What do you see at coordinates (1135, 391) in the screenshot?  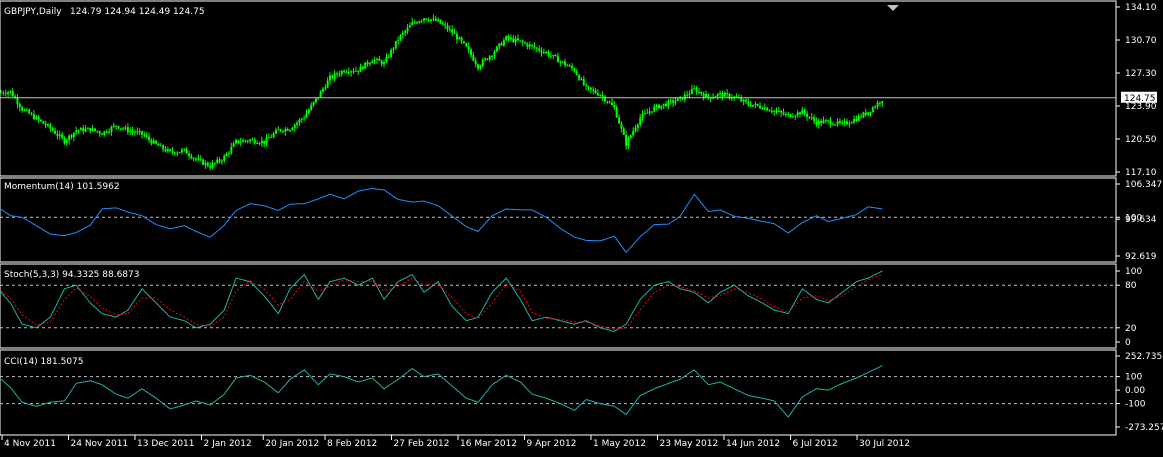 I see `y-tick-label: 0.00` at bounding box center [1135, 391].